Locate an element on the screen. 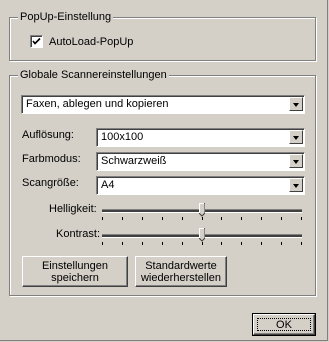  save-settings-button: Einstellungen speichern is located at coordinates (75, 271).